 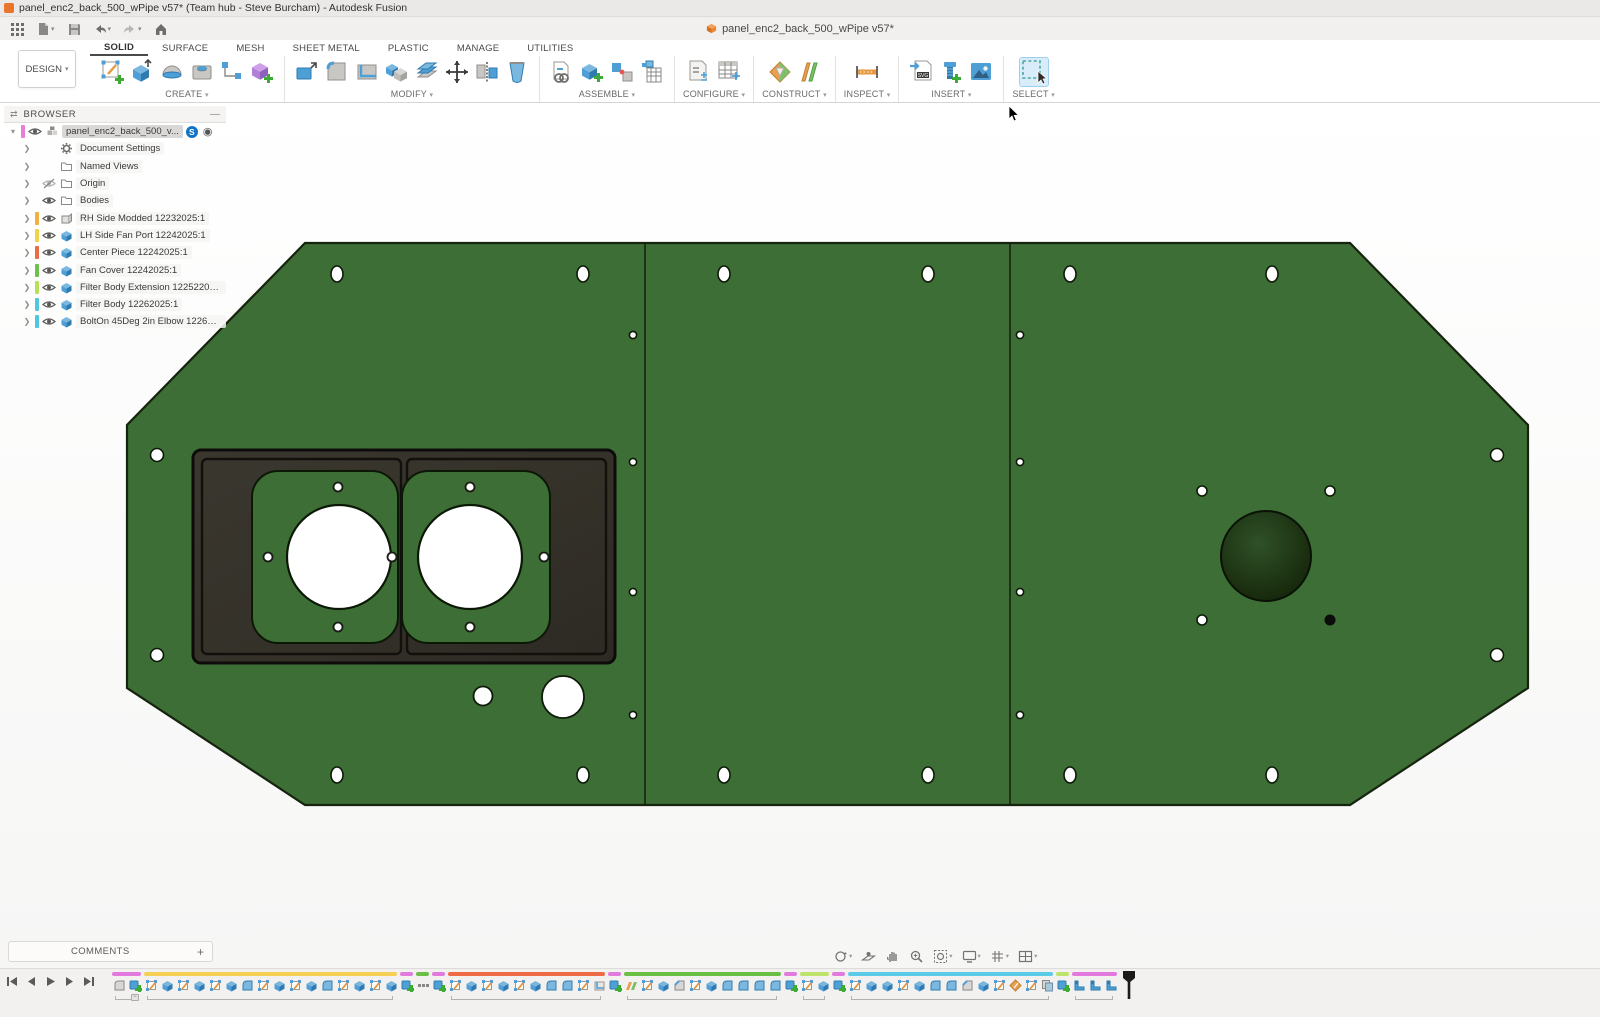 I want to click on browser-item-label: Center Piece 12242025:1, so click(x=134, y=253).